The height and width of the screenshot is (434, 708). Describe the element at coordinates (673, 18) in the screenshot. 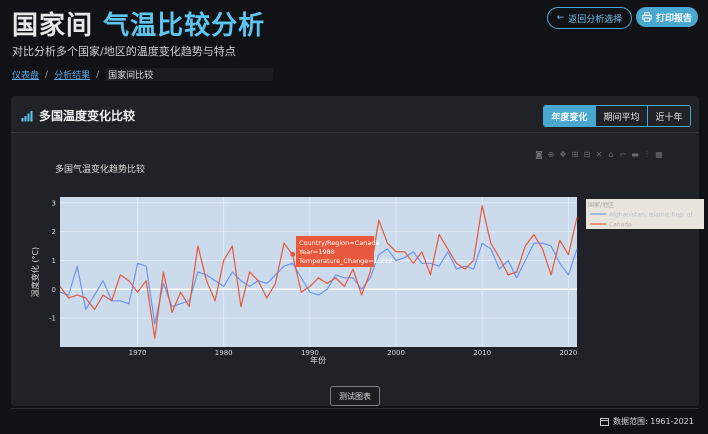

I see `print-button-label: 打印报告` at that location.